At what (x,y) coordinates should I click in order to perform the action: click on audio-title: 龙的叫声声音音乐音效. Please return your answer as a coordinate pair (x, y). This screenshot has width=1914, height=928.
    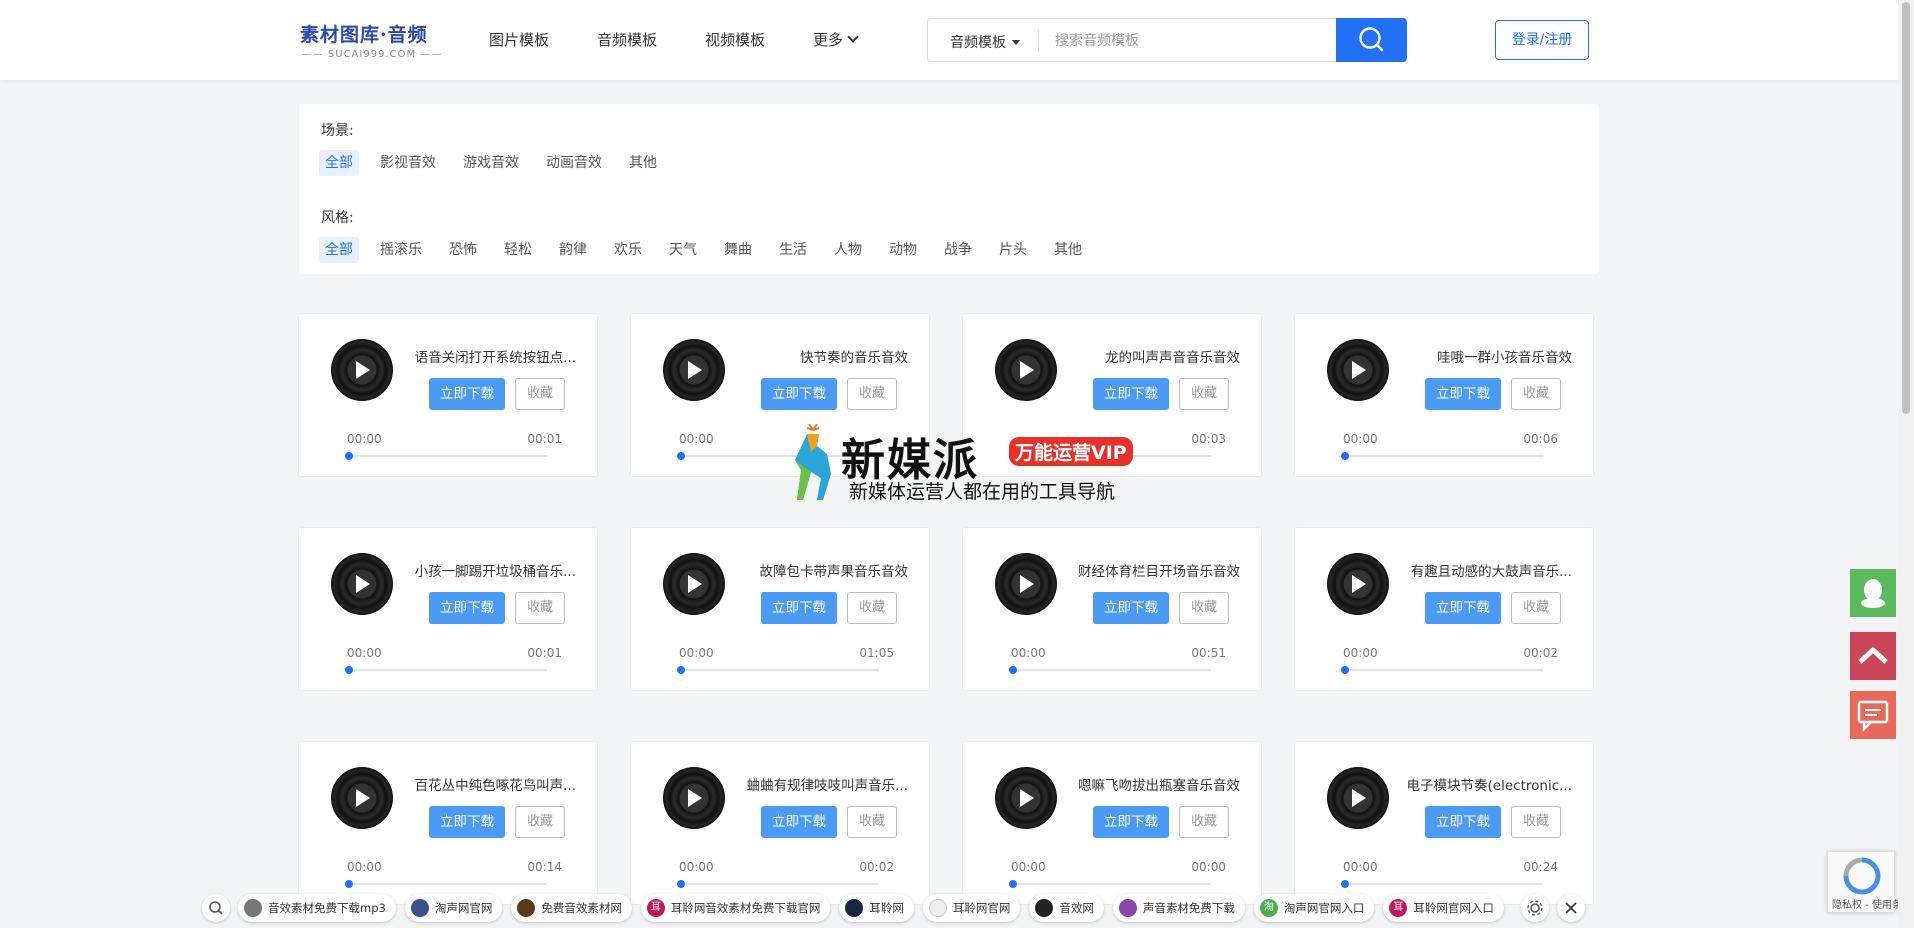
    Looking at the image, I should click on (1154, 356).